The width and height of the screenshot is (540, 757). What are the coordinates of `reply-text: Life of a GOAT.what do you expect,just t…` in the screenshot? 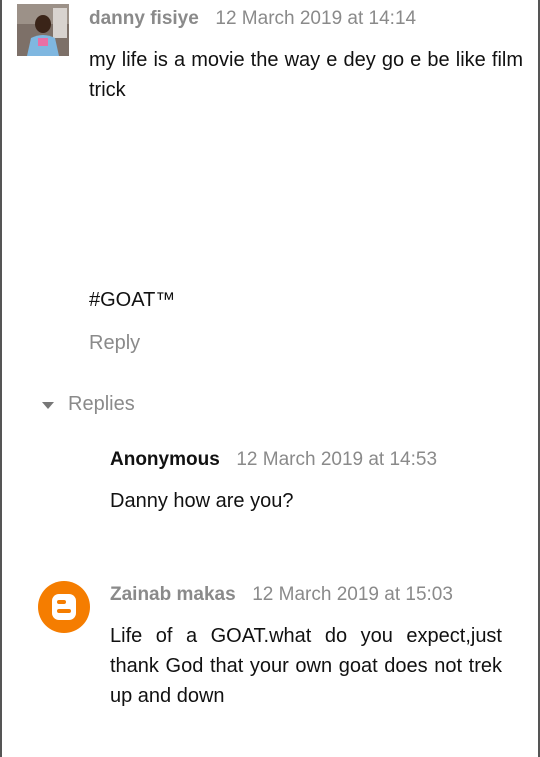 It's located at (306, 666).